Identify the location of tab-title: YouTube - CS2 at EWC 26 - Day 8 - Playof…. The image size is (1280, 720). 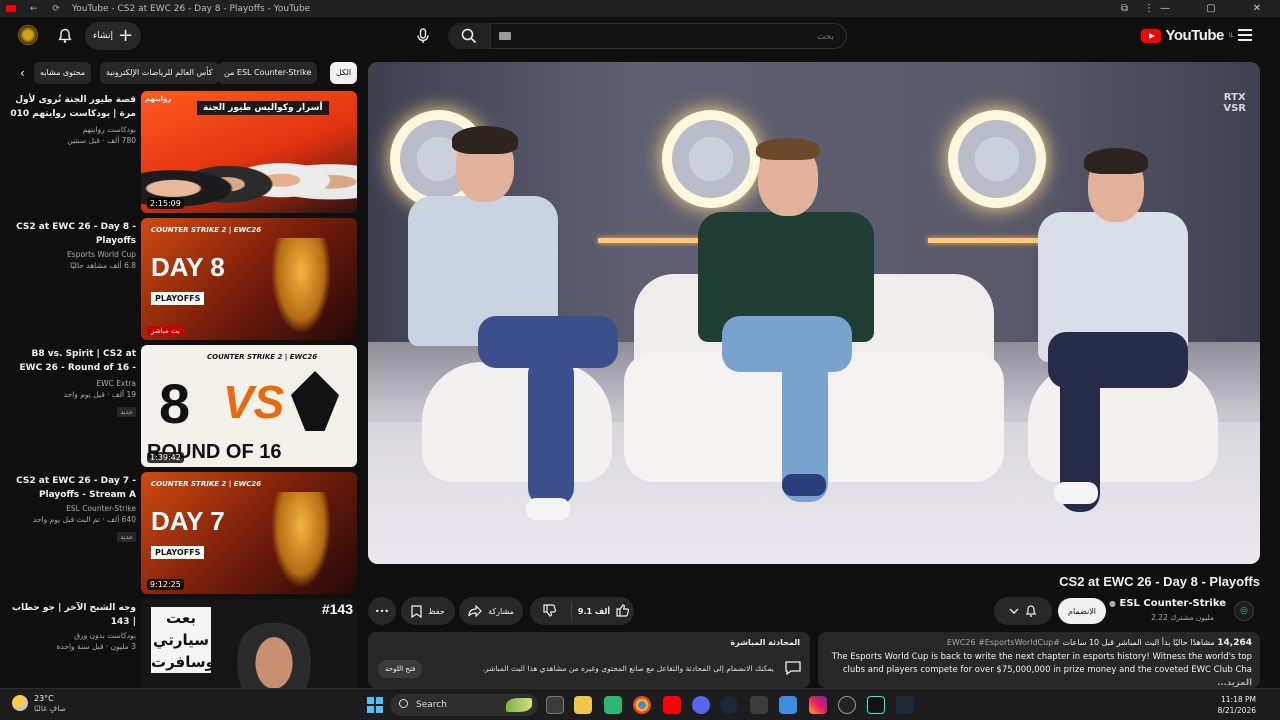
(191, 9).